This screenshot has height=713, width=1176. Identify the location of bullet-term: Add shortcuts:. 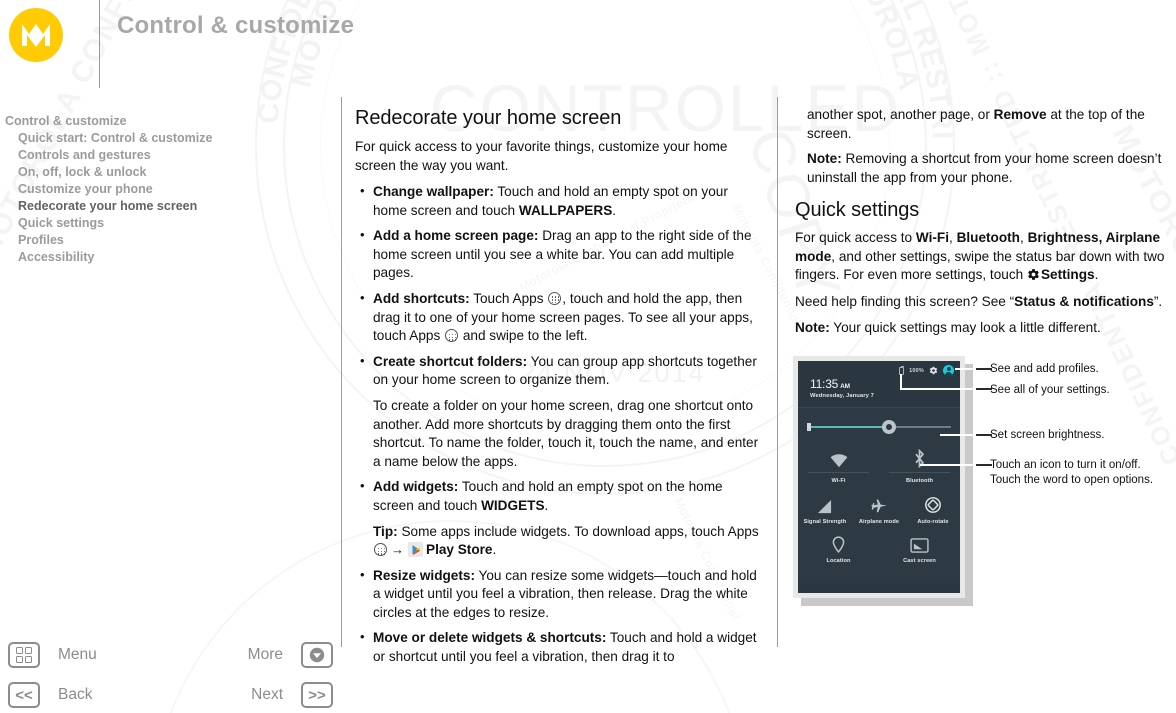
(421, 298).